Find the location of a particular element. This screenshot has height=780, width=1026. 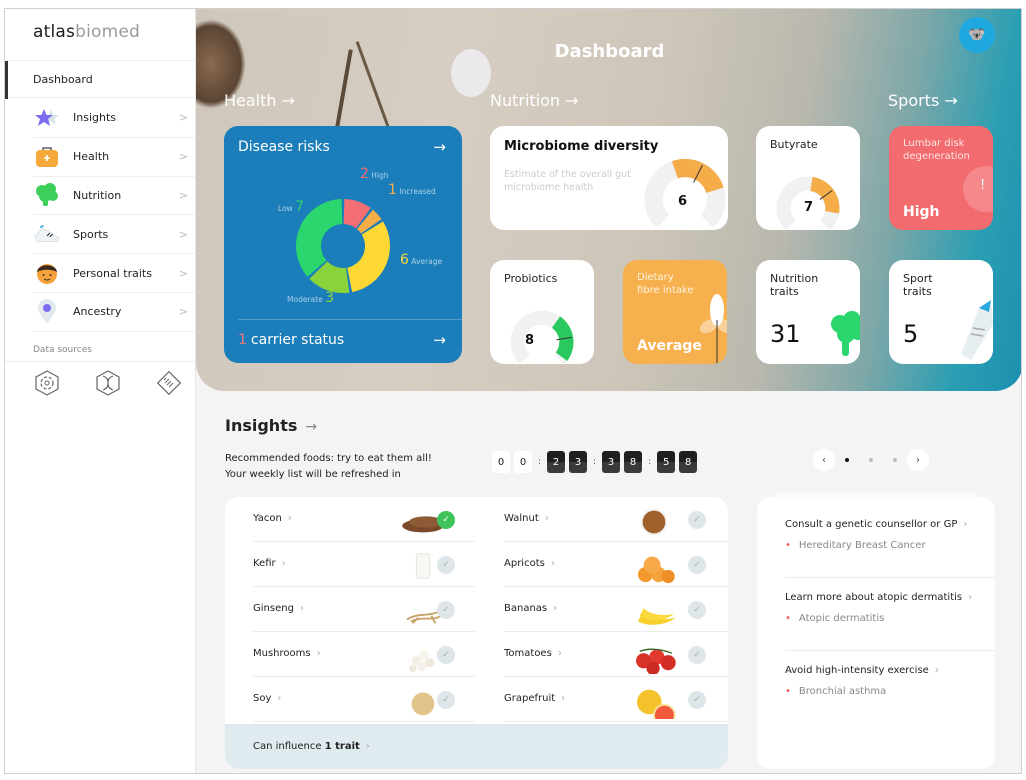

food-name-link: Soy › is located at coordinates (267, 698).